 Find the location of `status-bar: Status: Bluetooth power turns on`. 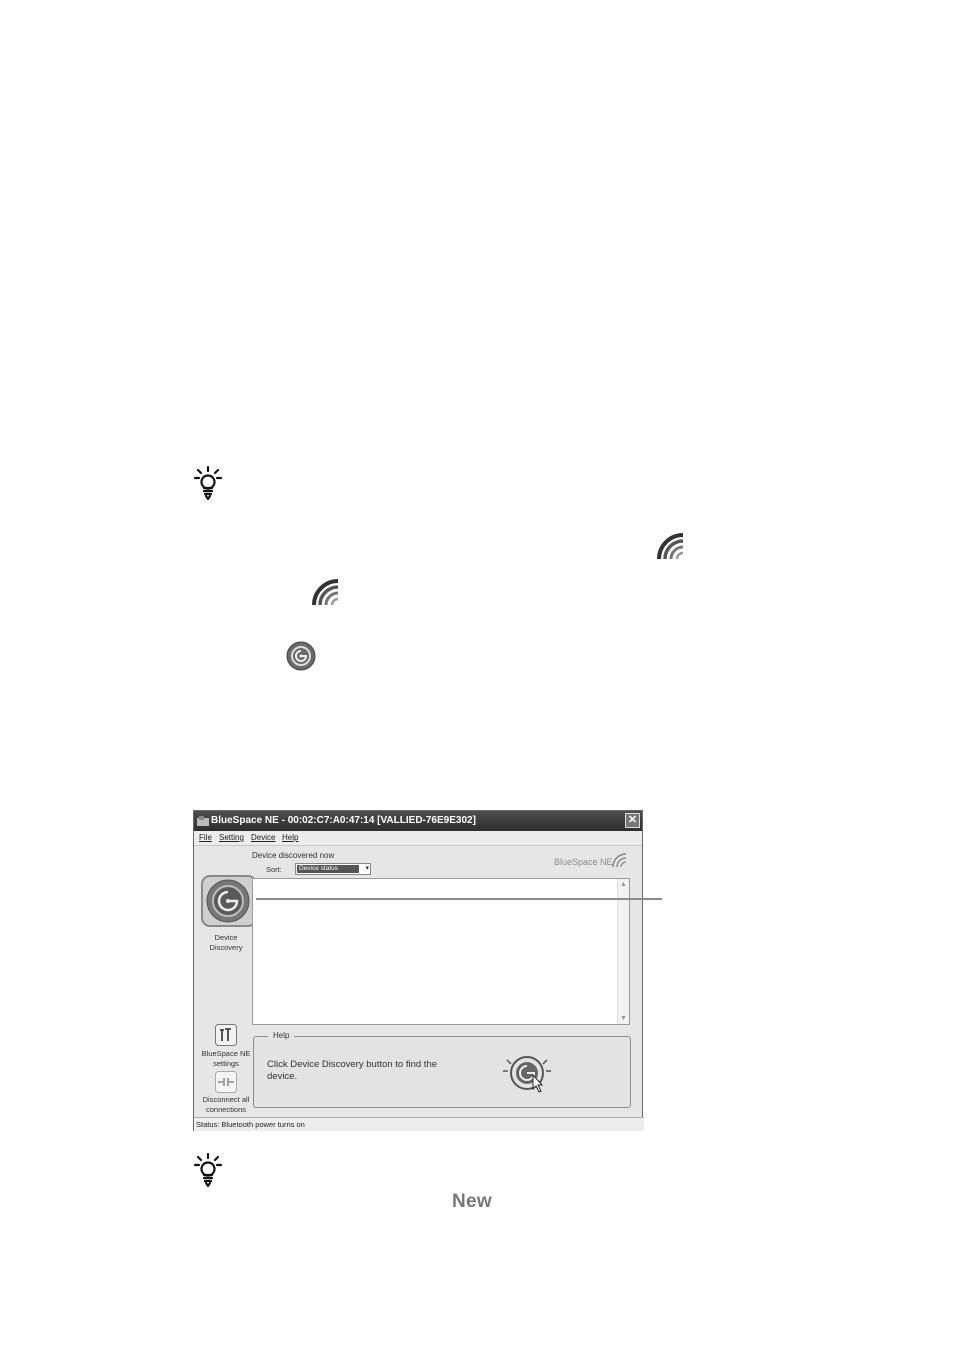

status-bar: Status: Bluetooth power turns on is located at coordinates (419, 1124).